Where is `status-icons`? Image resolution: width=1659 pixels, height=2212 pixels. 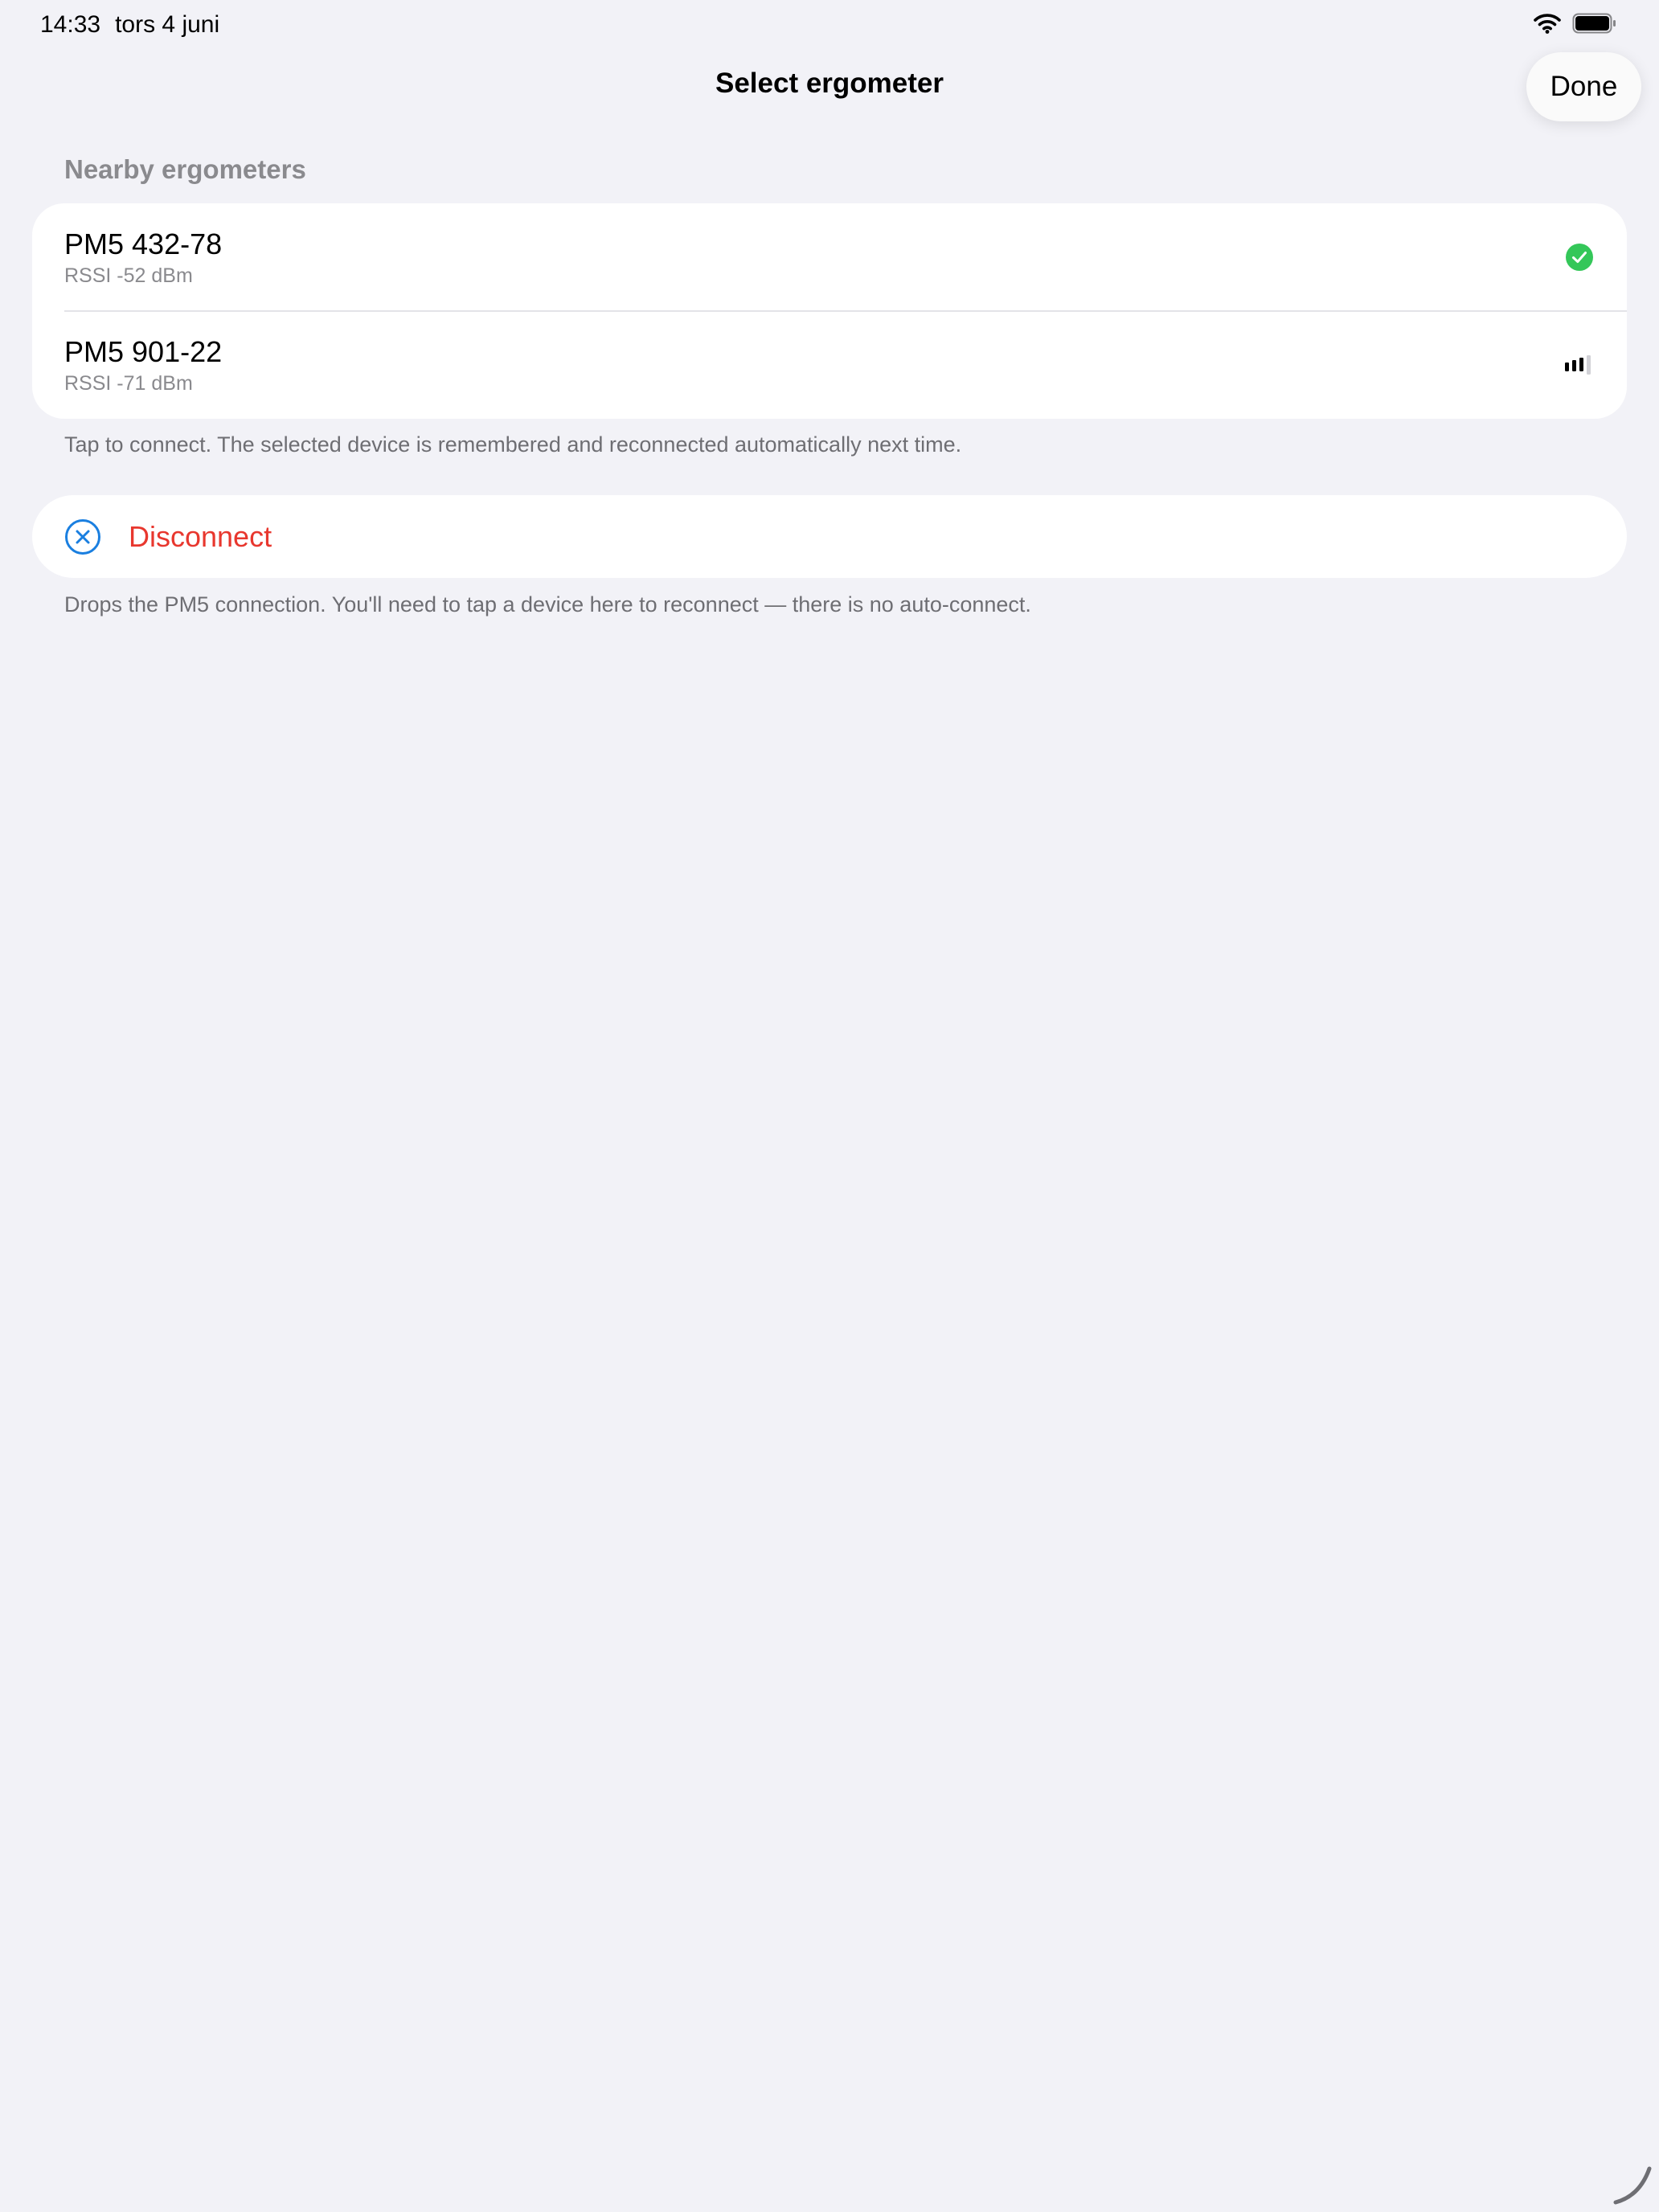 status-icons is located at coordinates (1575, 23).